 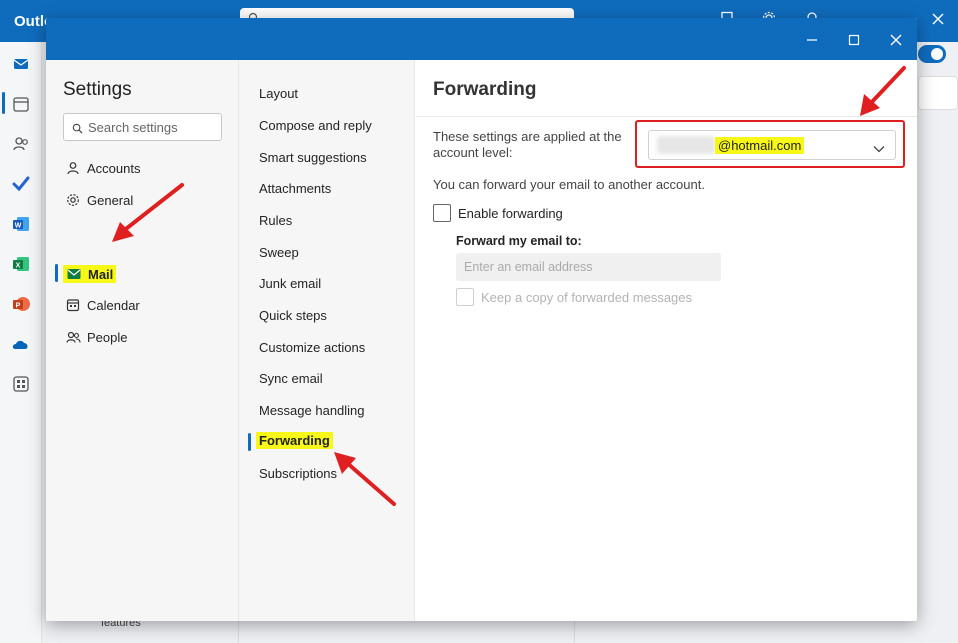 I want to click on search-settings-box, so click(x=142, y=127).